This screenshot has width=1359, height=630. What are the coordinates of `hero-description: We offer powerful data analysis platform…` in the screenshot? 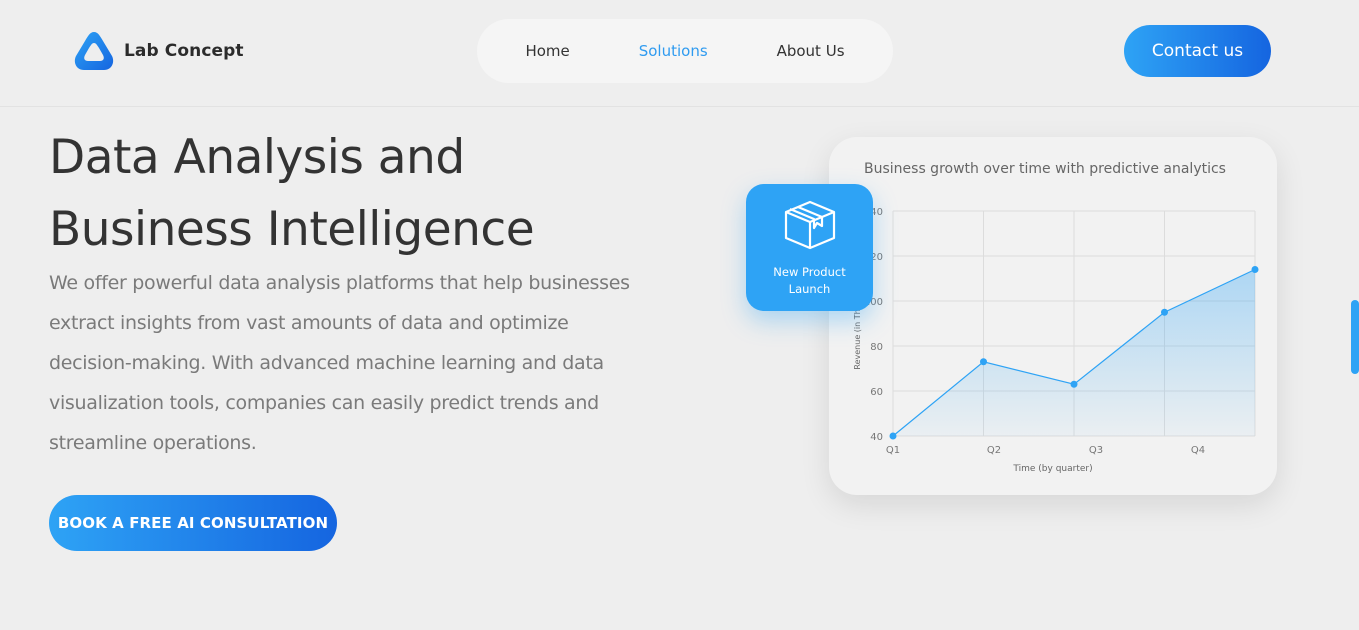 It's located at (339, 363).